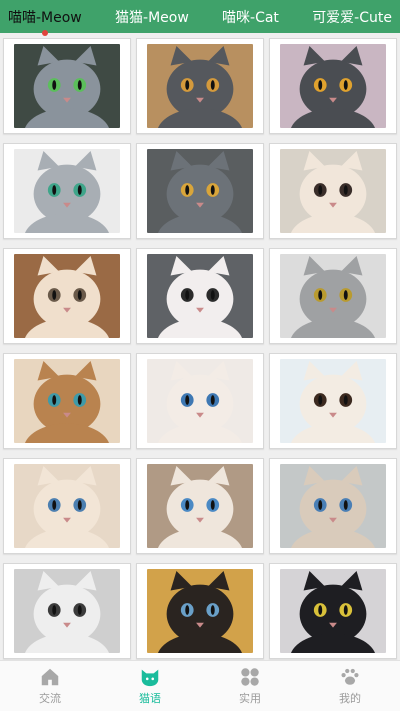 This screenshot has width=400, height=711. I want to click on nav-item-cat-language: 猫语, so click(150, 686).